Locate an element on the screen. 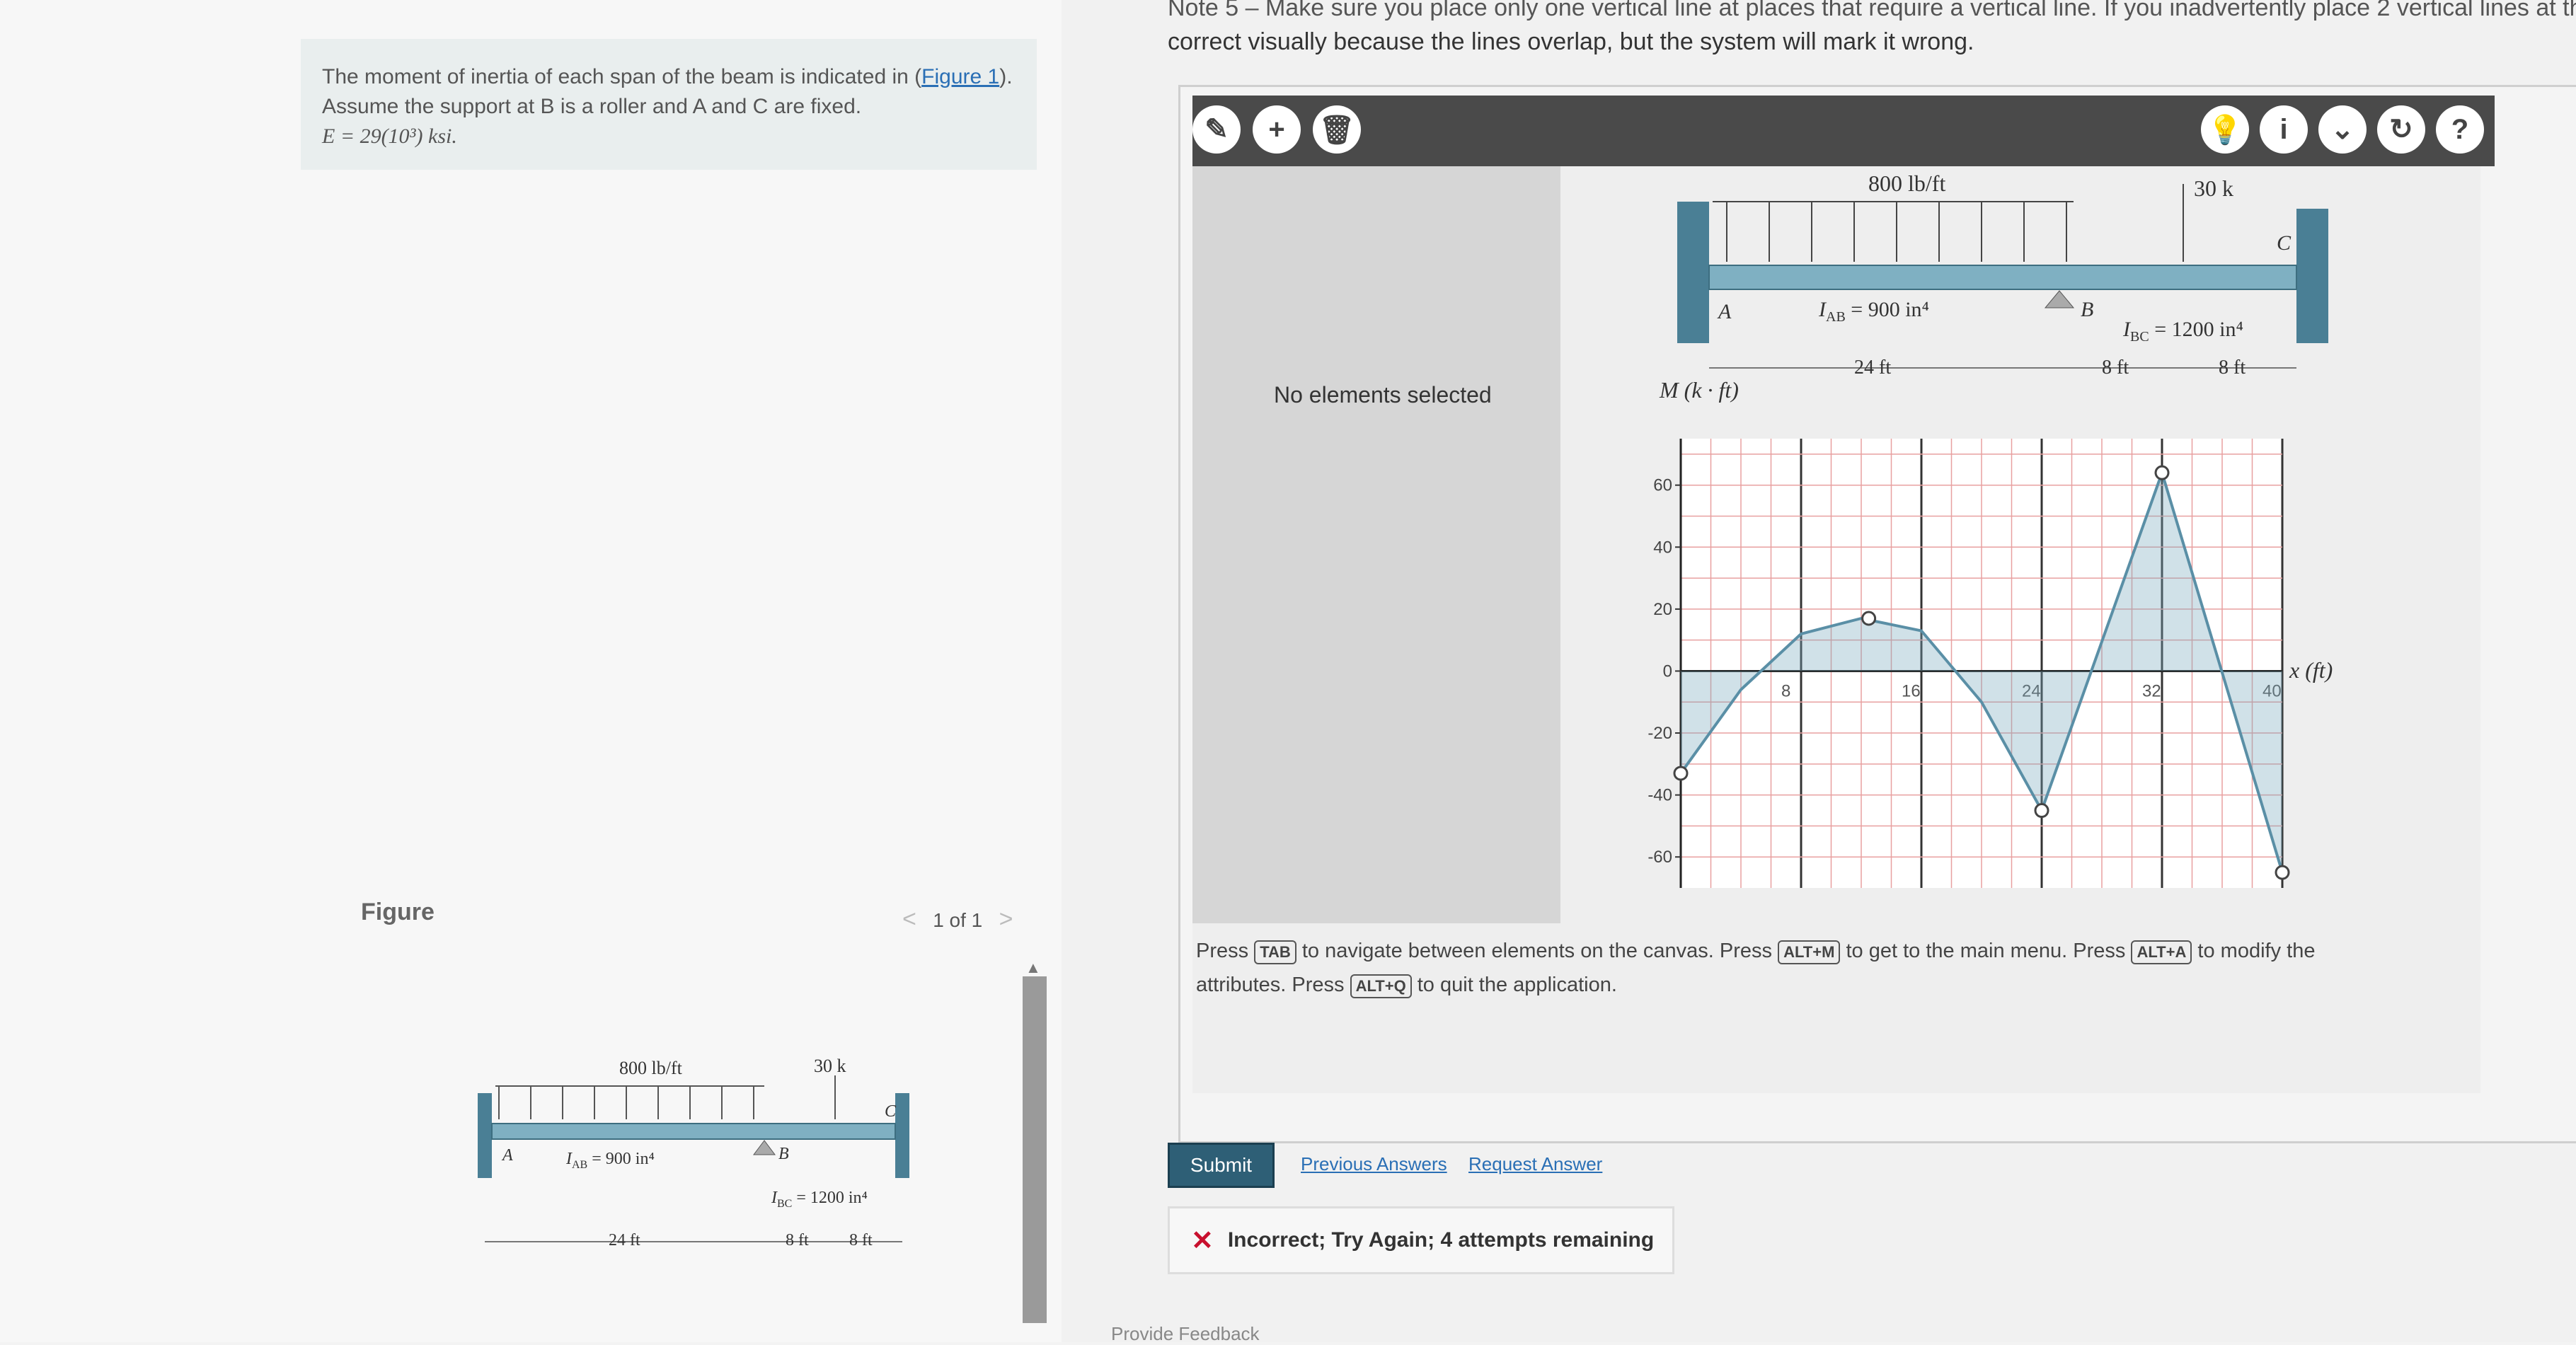  y-tick-label: -40 is located at coordinates (1660, 795).